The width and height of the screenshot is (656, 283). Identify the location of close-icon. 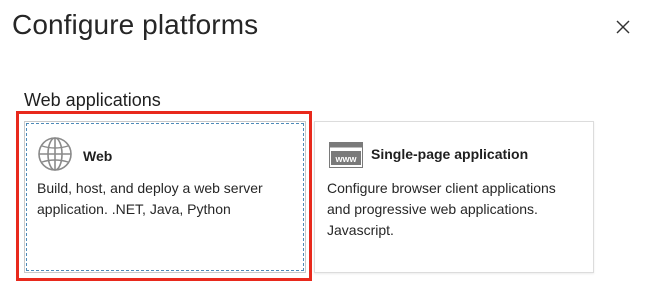
(623, 27).